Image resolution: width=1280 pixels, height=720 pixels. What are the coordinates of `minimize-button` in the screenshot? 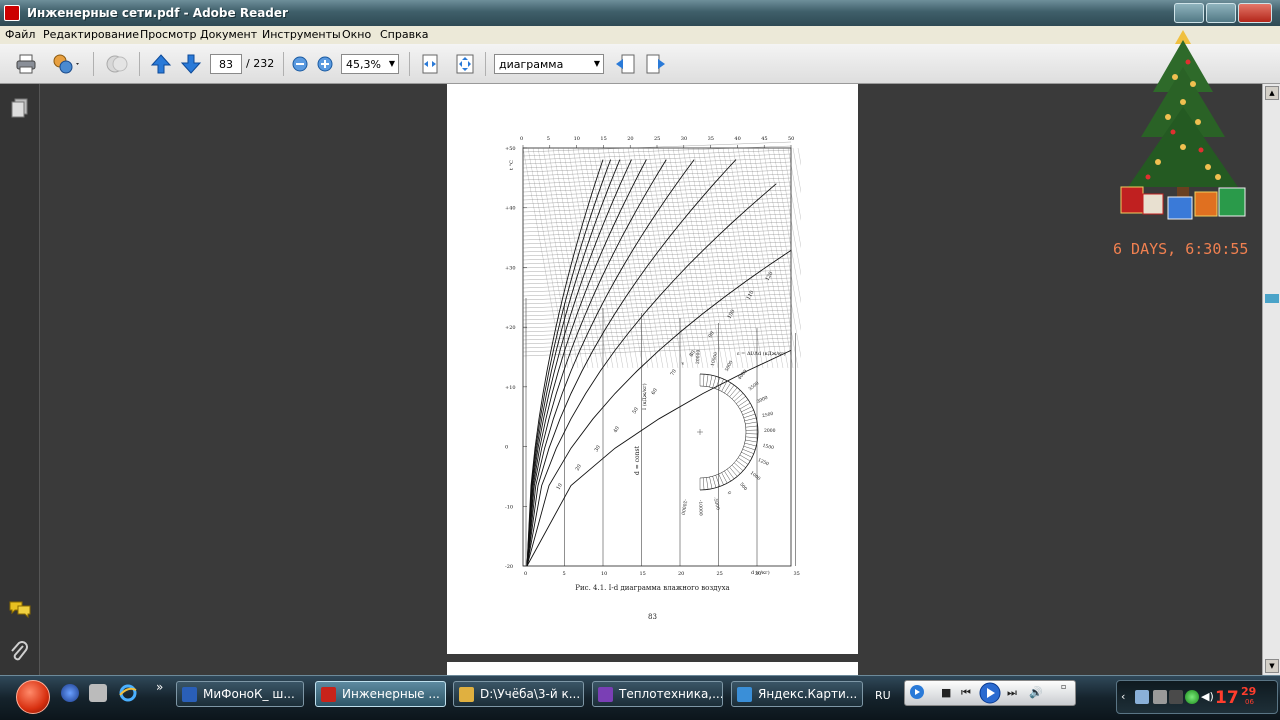 It's located at (1189, 13).